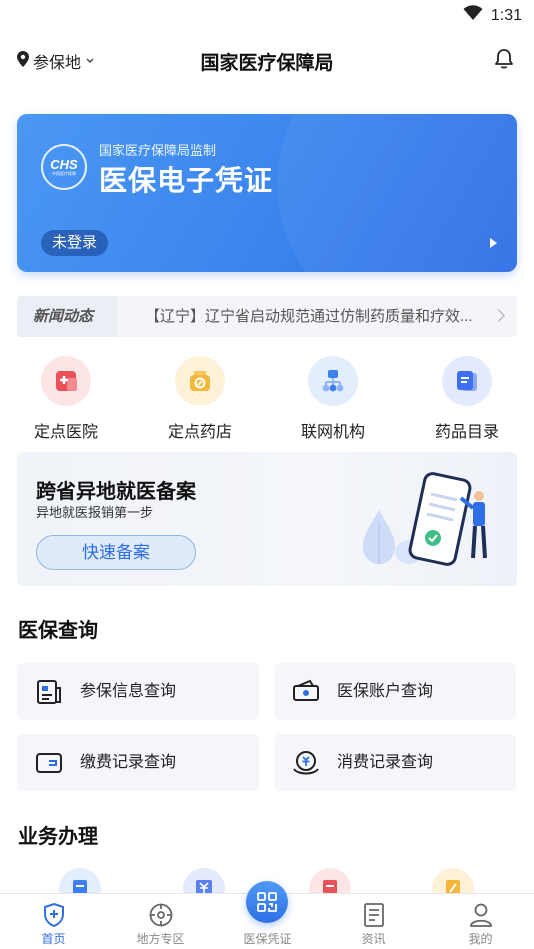 The image size is (534, 949). I want to click on bell-icon, so click(504, 61).